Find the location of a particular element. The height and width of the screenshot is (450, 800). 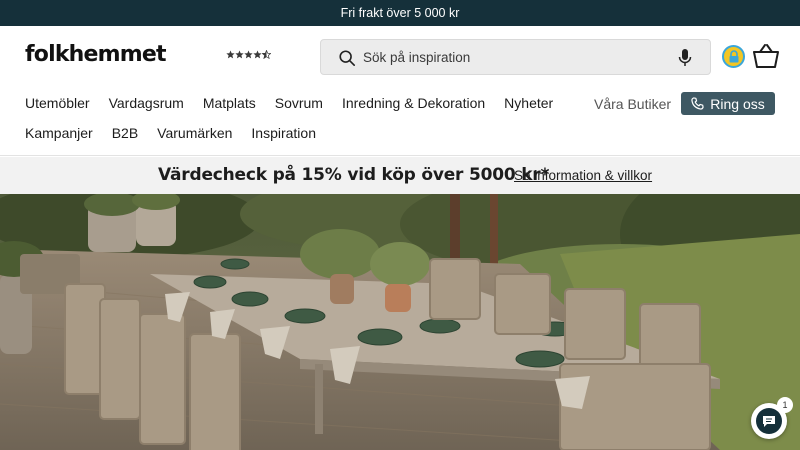

trust-badge-icon is located at coordinates (733, 56).